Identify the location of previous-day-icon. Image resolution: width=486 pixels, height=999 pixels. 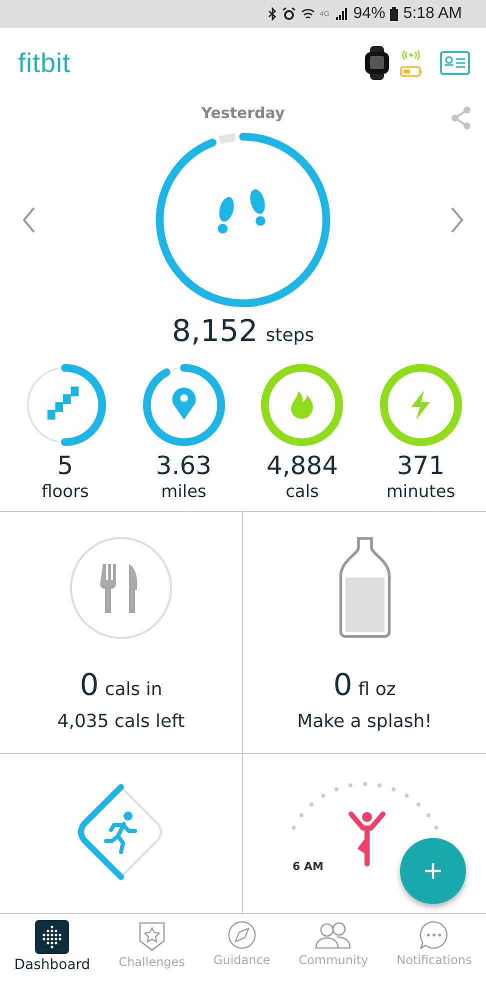
(29, 220).